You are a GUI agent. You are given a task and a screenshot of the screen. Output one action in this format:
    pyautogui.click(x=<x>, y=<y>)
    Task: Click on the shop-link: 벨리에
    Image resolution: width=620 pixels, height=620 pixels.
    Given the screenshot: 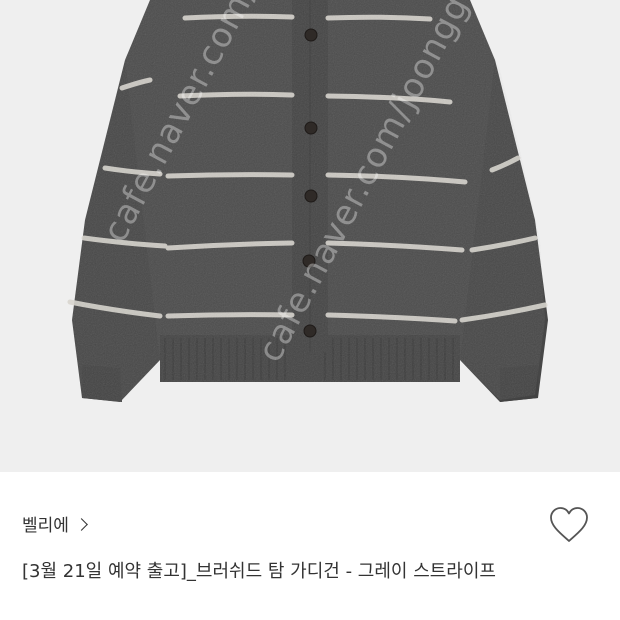 What is the action you would take?
    pyautogui.click(x=55, y=523)
    